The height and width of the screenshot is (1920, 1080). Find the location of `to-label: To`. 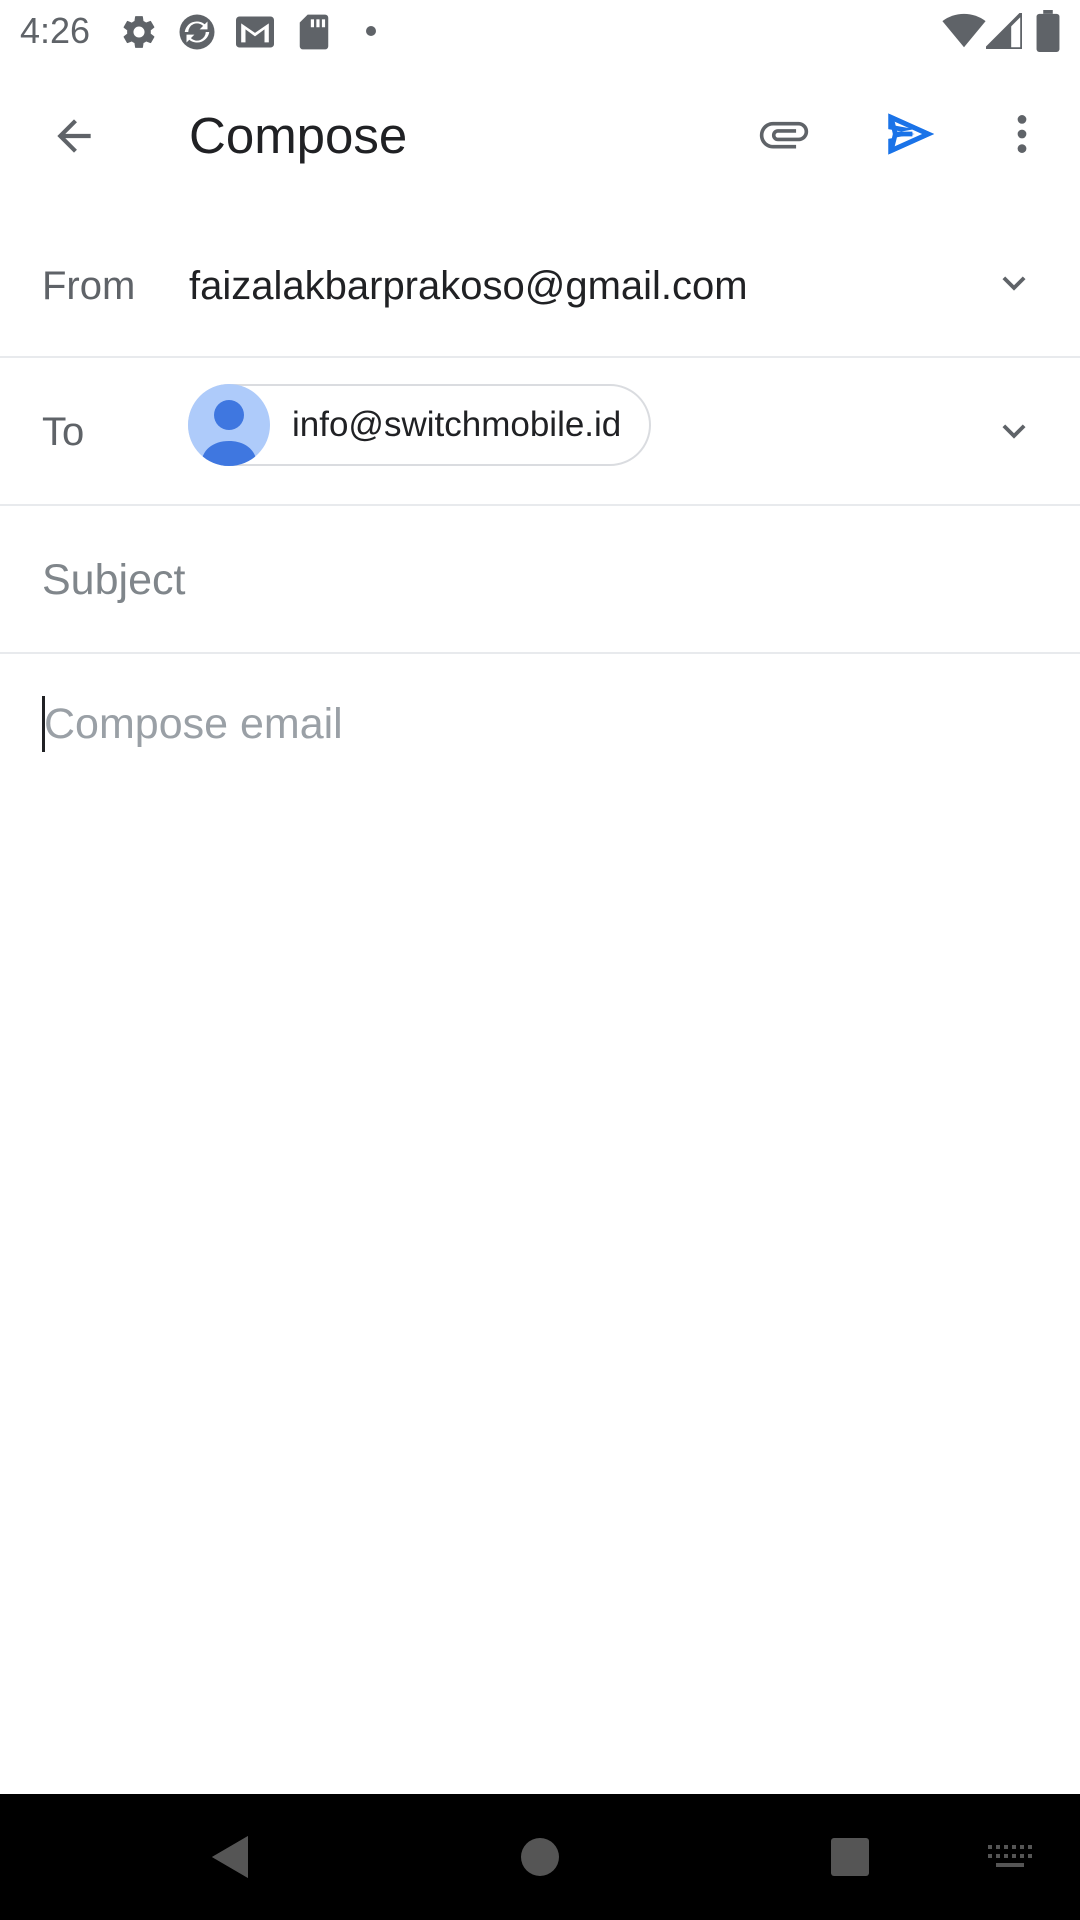

to-label: To is located at coordinates (63, 432).